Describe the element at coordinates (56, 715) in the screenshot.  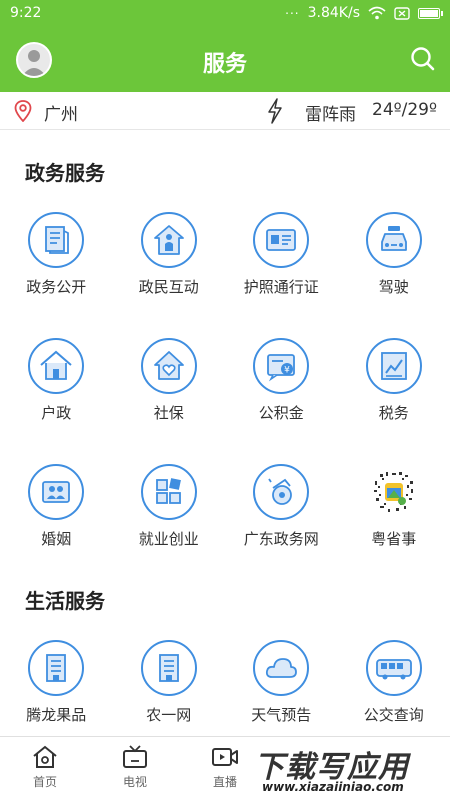
I see `service-label: 腾龙果品` at that location.